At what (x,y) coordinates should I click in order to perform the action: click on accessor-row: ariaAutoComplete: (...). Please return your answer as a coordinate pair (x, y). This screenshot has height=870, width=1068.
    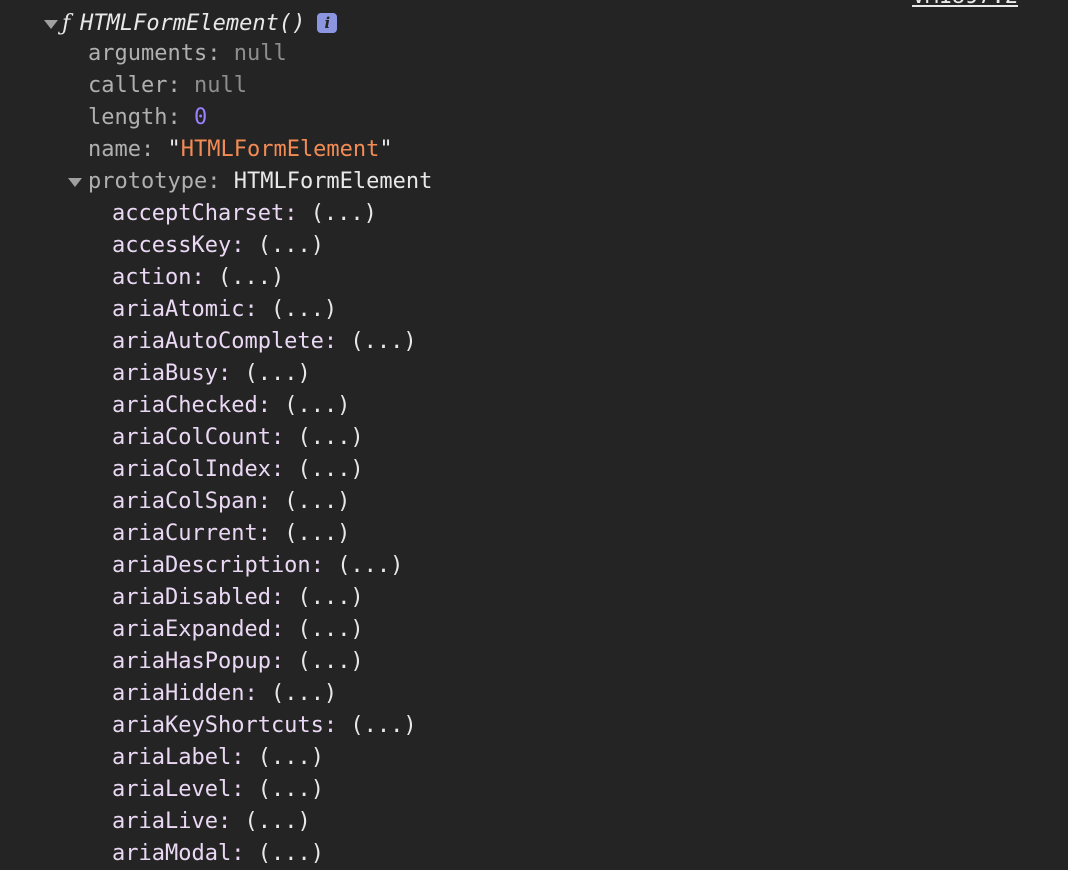
    Looking at the image, I should click on (264, 341).